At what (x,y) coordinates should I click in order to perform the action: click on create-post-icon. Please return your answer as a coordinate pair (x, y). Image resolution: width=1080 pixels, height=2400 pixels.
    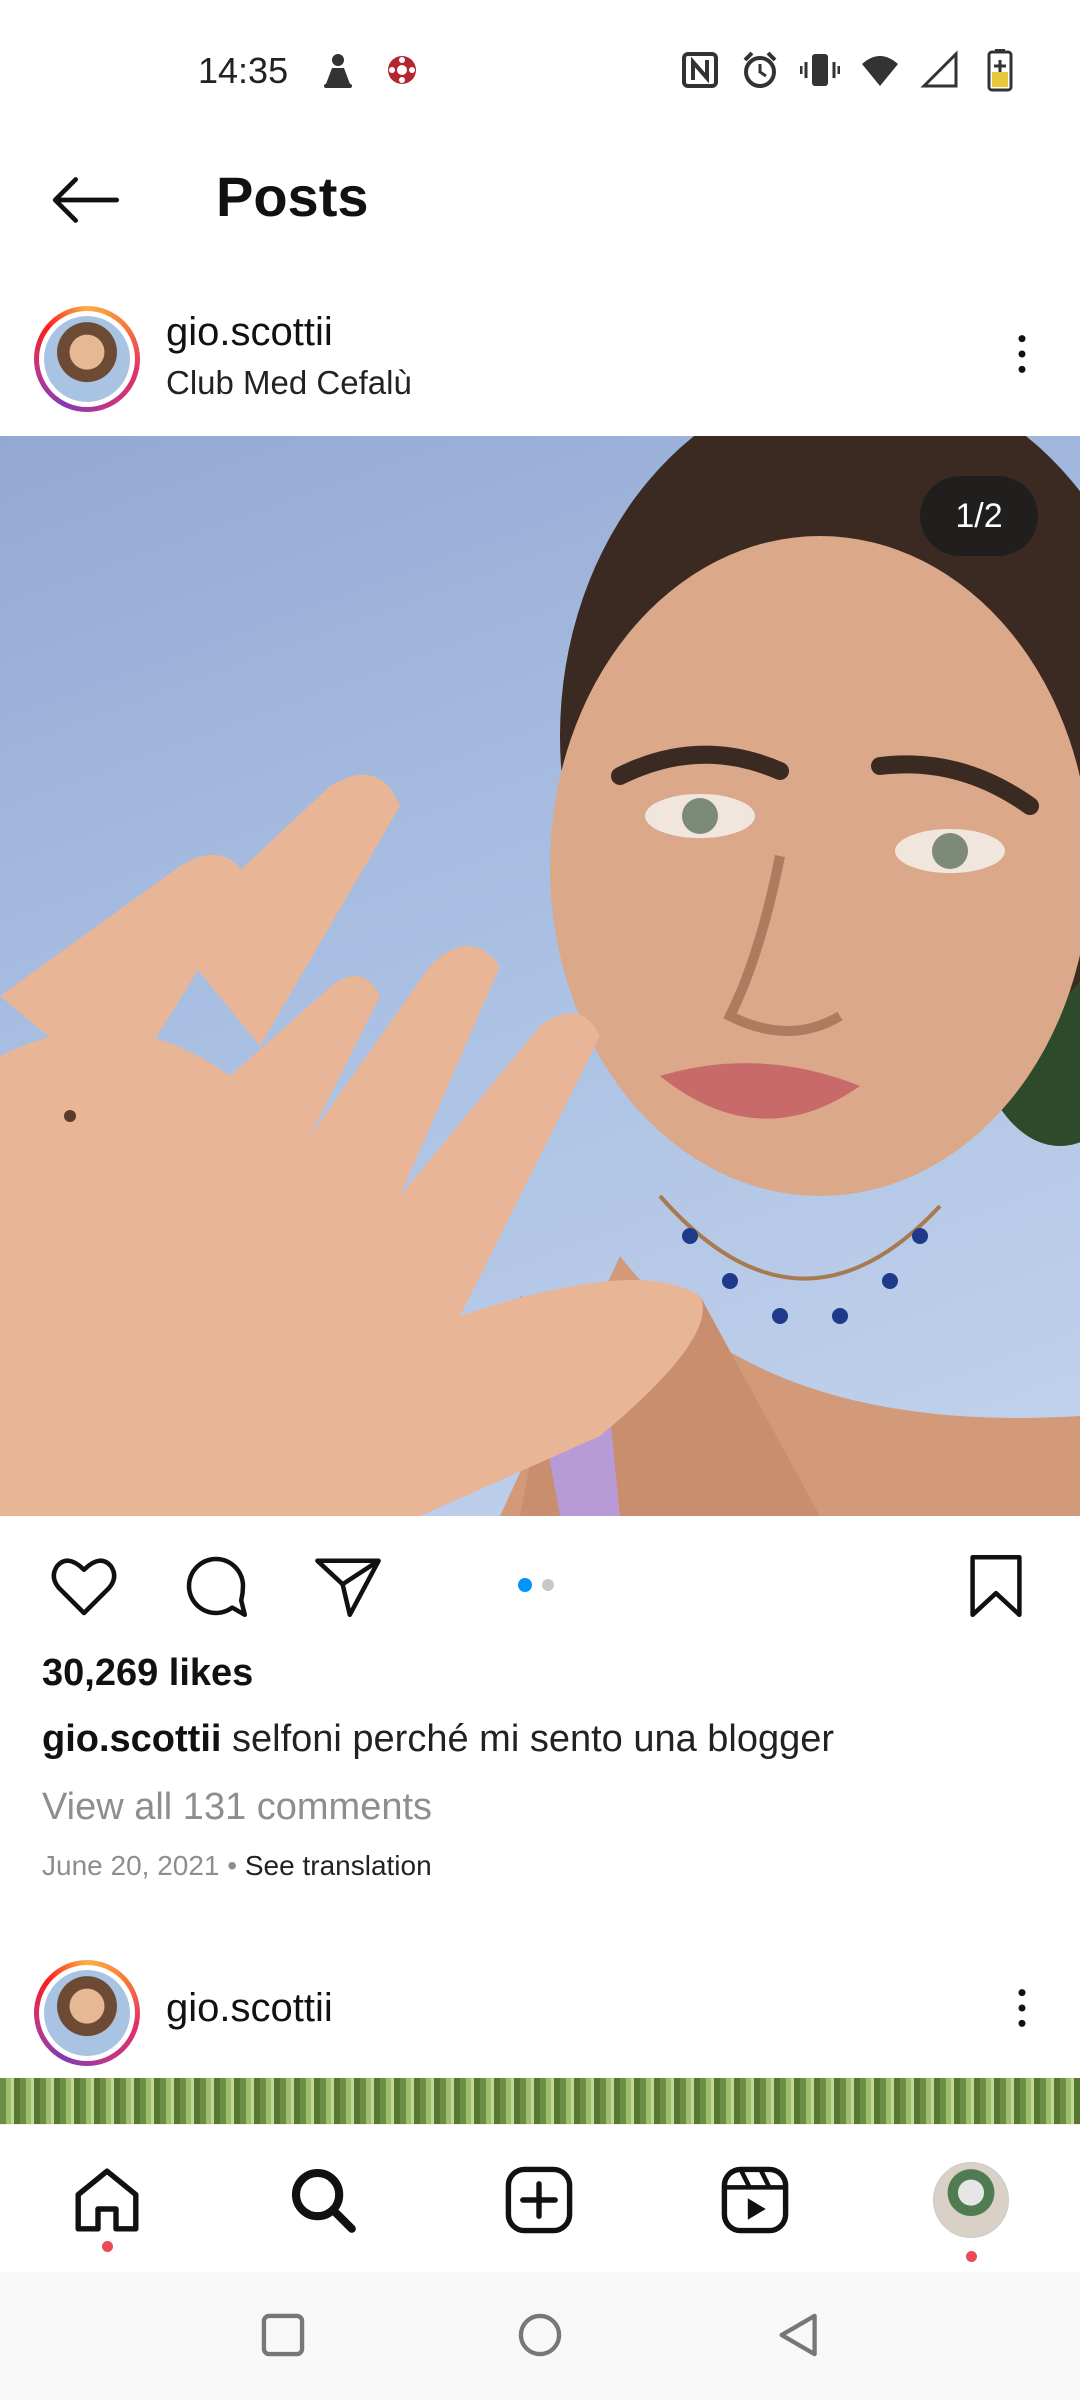
    Looking at the image, I should click on (539, 2200).